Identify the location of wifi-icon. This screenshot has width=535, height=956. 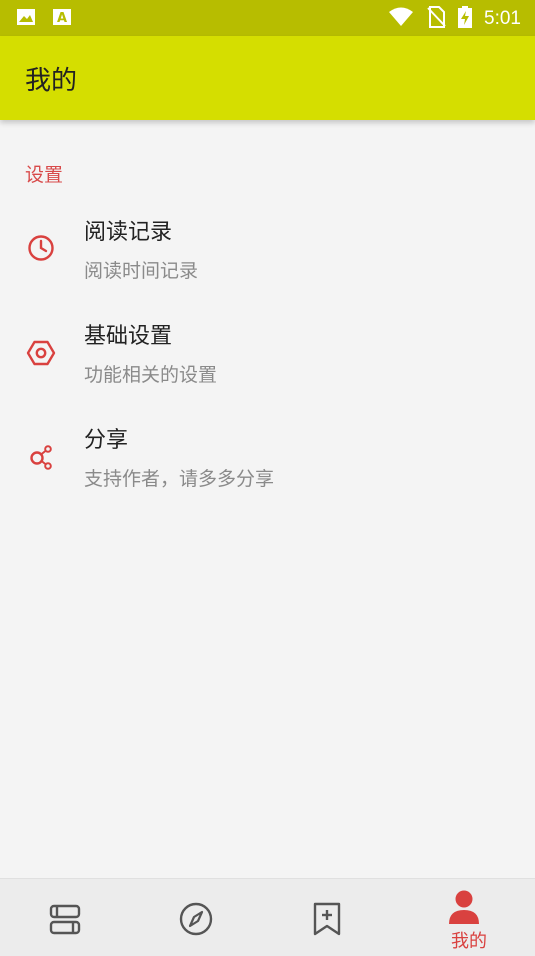
(401, 19).